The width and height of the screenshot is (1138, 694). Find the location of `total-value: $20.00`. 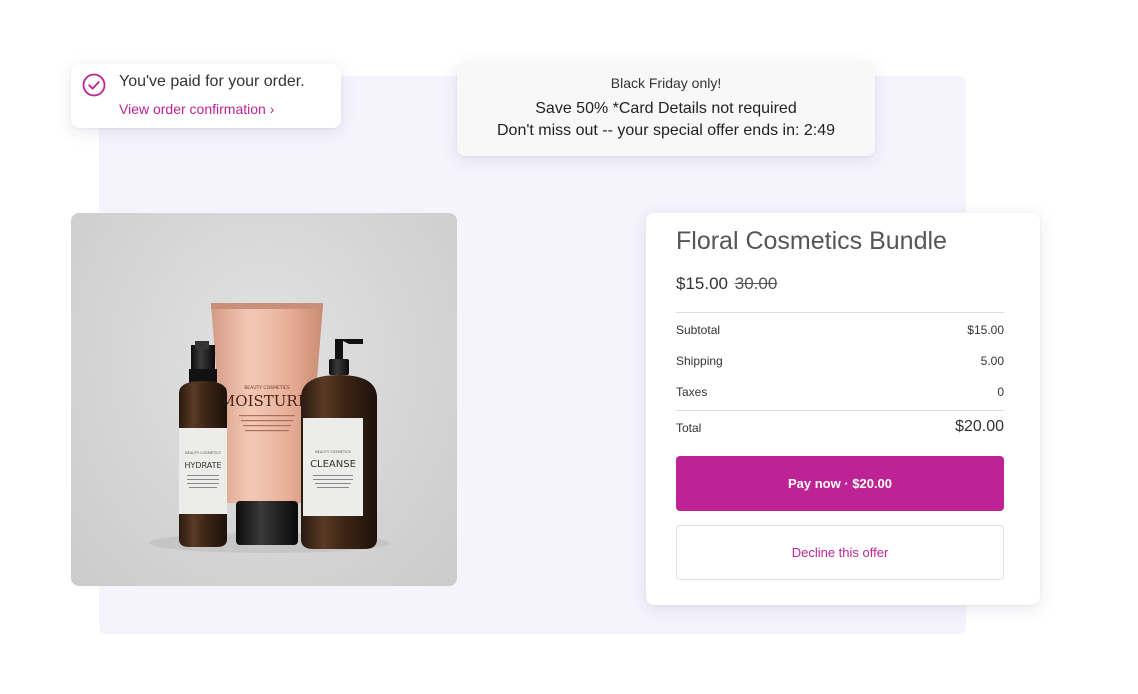

total-value: $20.00 is located at coordinates (979, 426).